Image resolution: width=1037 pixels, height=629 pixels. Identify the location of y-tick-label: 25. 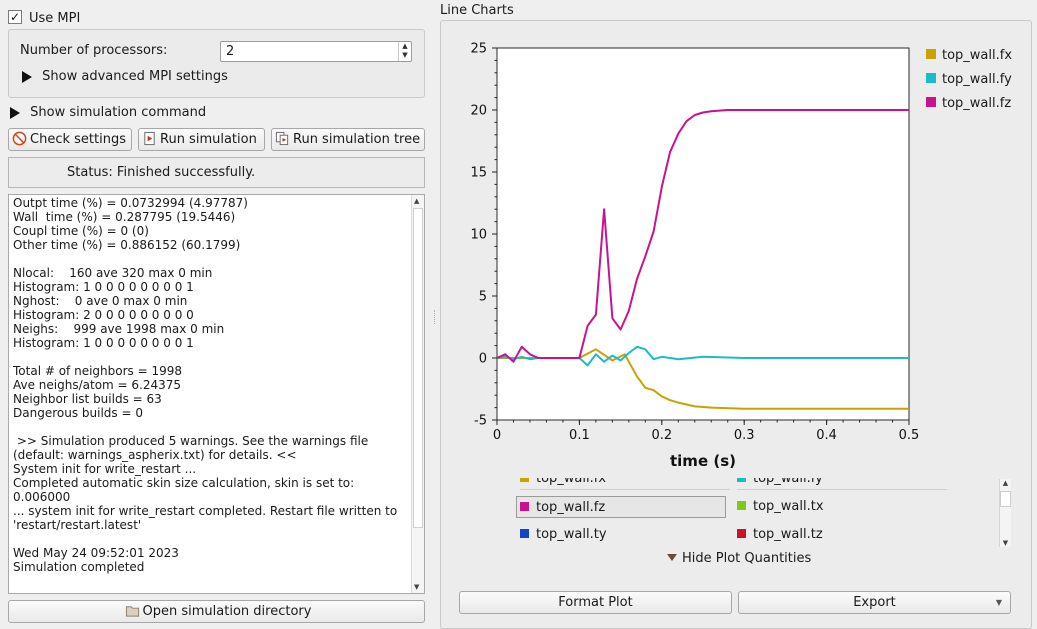
(478, 49).